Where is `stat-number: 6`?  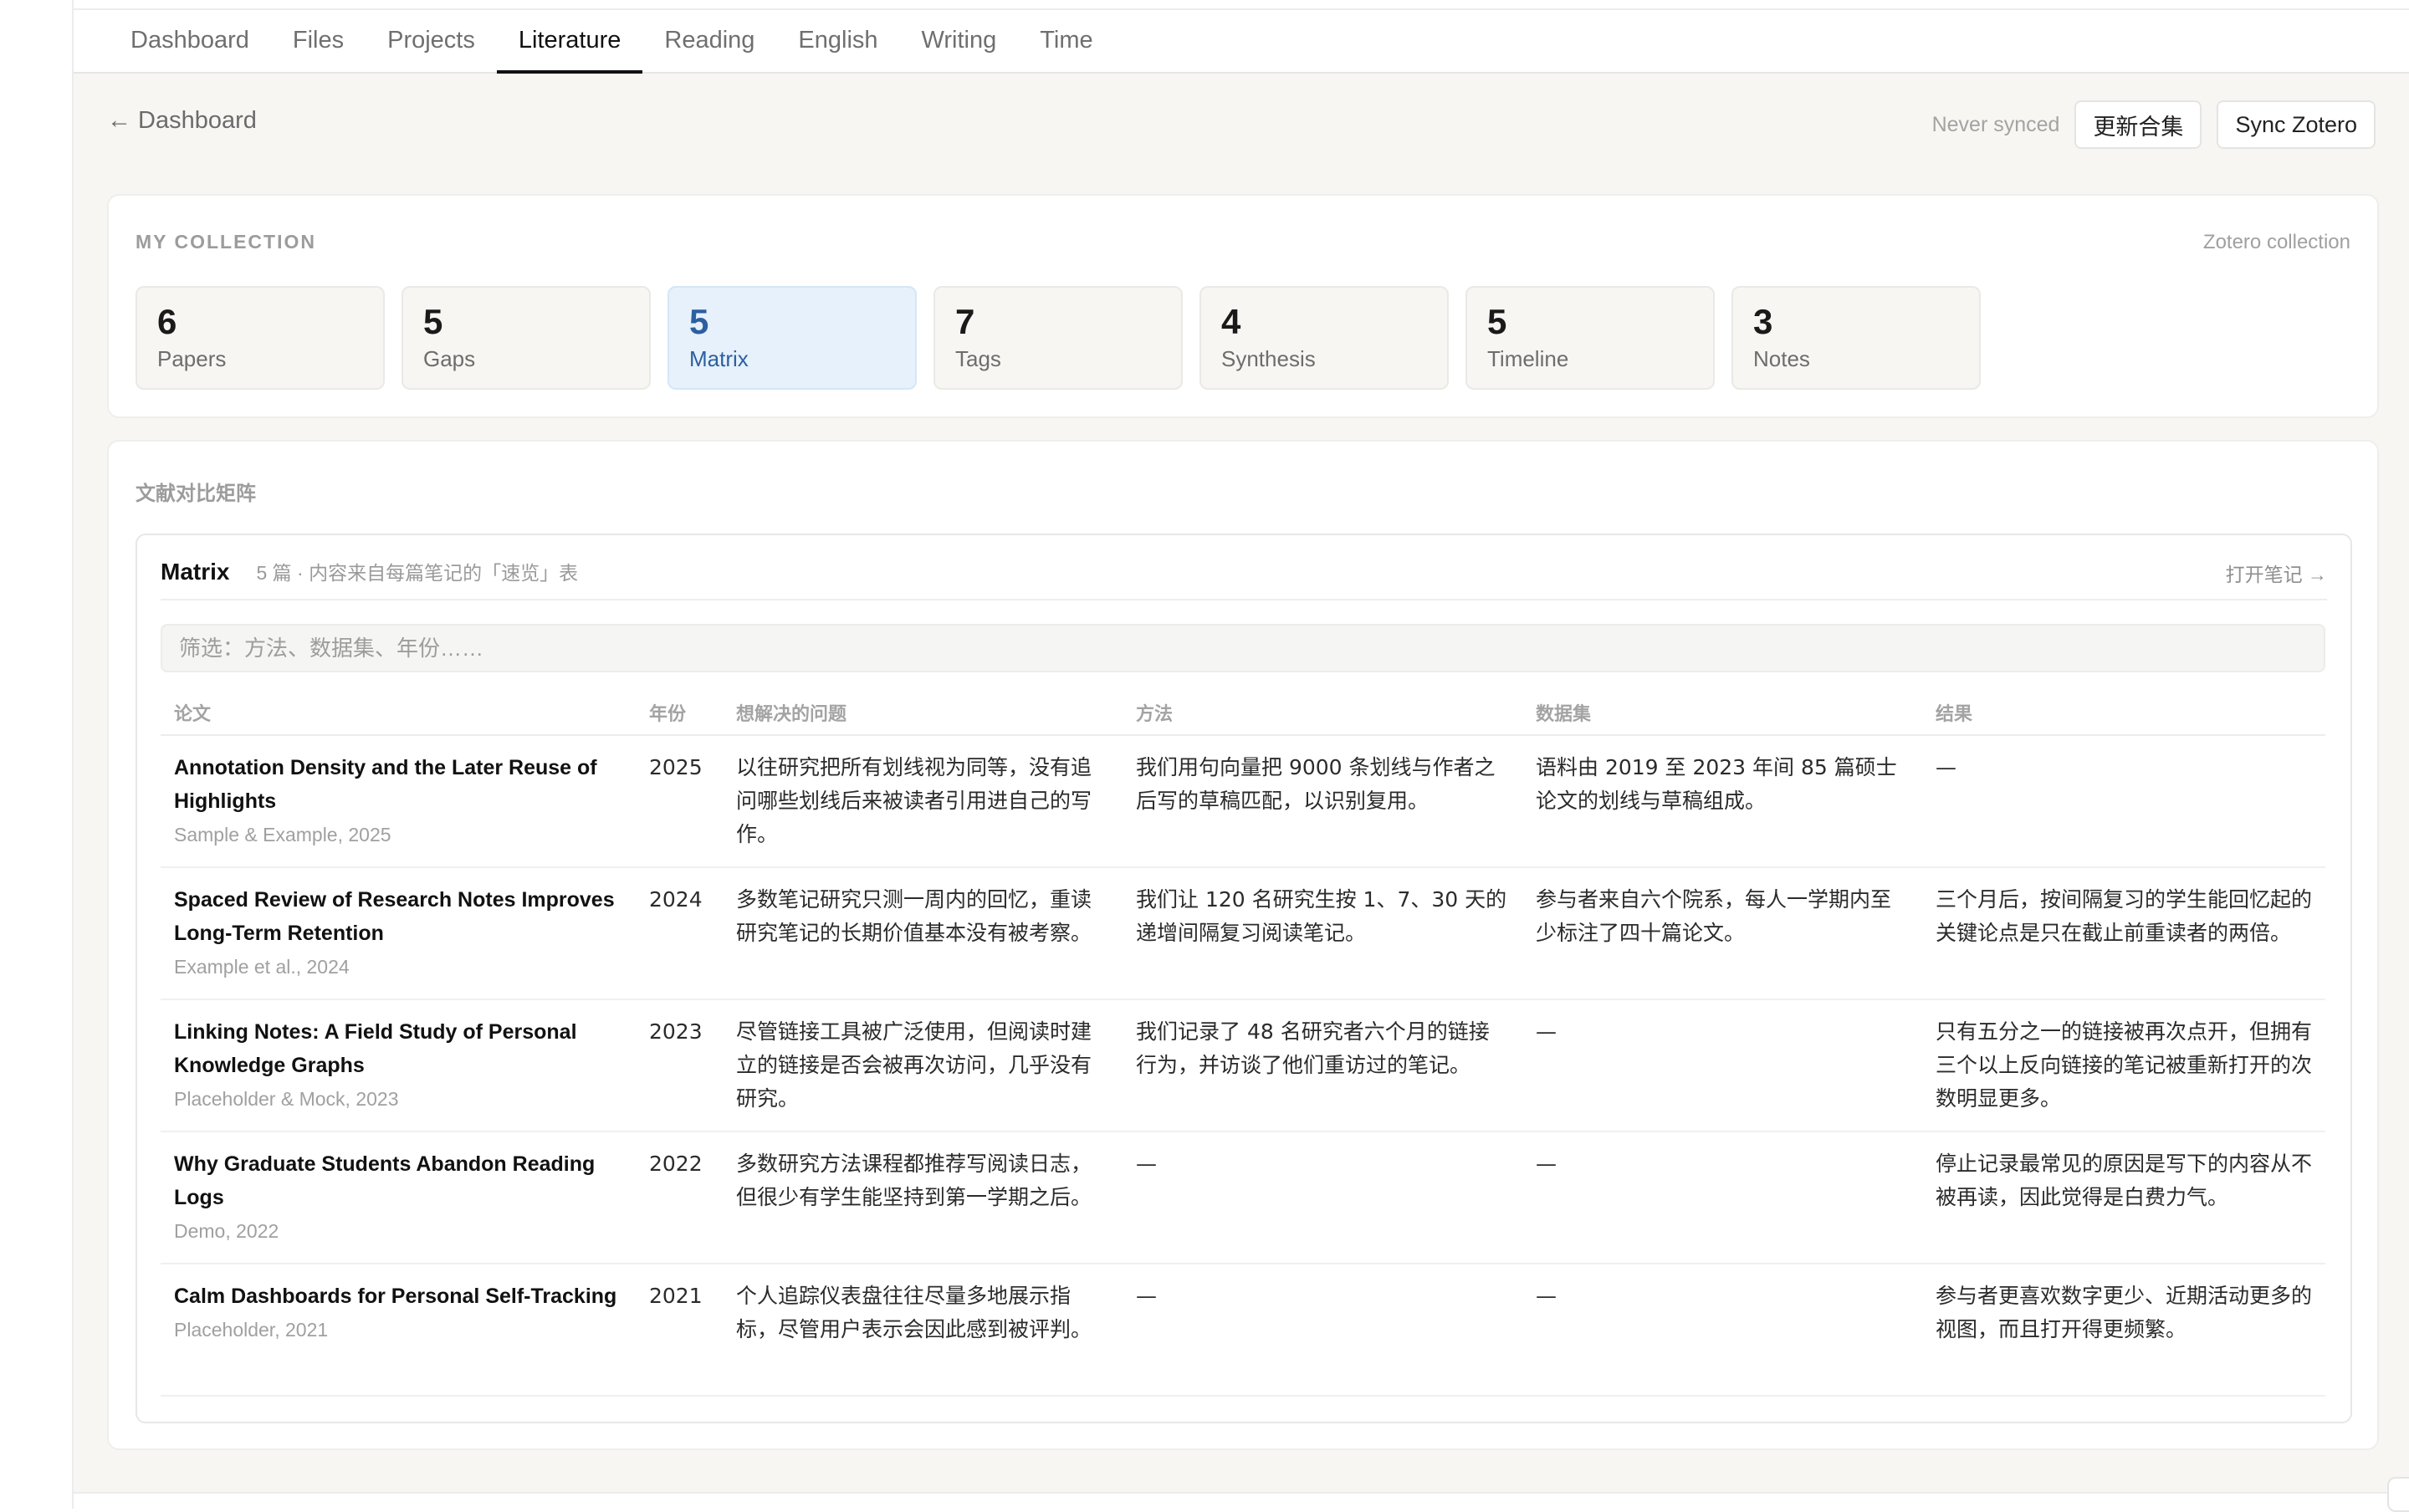
stat-number: 6 is located at coordinates (167, 321).